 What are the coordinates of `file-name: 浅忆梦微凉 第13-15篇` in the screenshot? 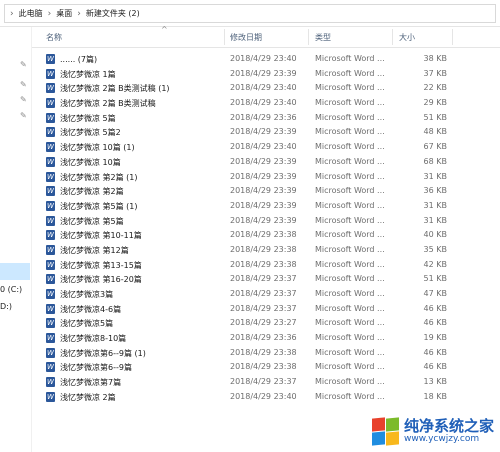 It's located at (101, 265).